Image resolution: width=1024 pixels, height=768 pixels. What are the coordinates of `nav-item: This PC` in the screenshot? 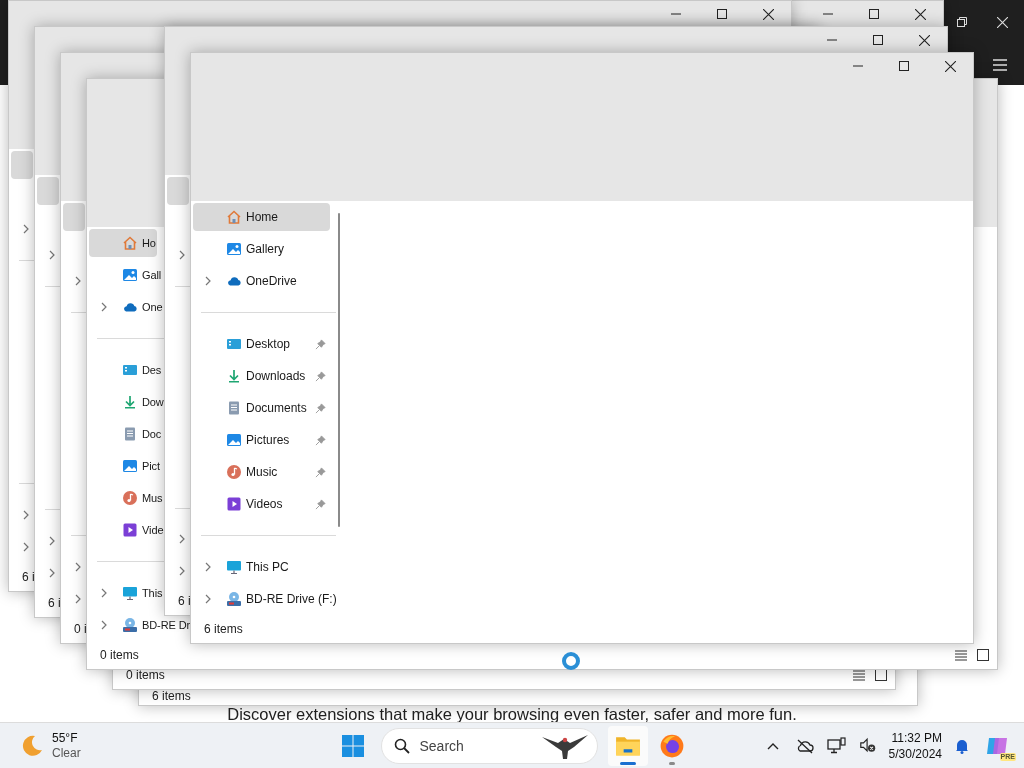 It's located at (261, 567).